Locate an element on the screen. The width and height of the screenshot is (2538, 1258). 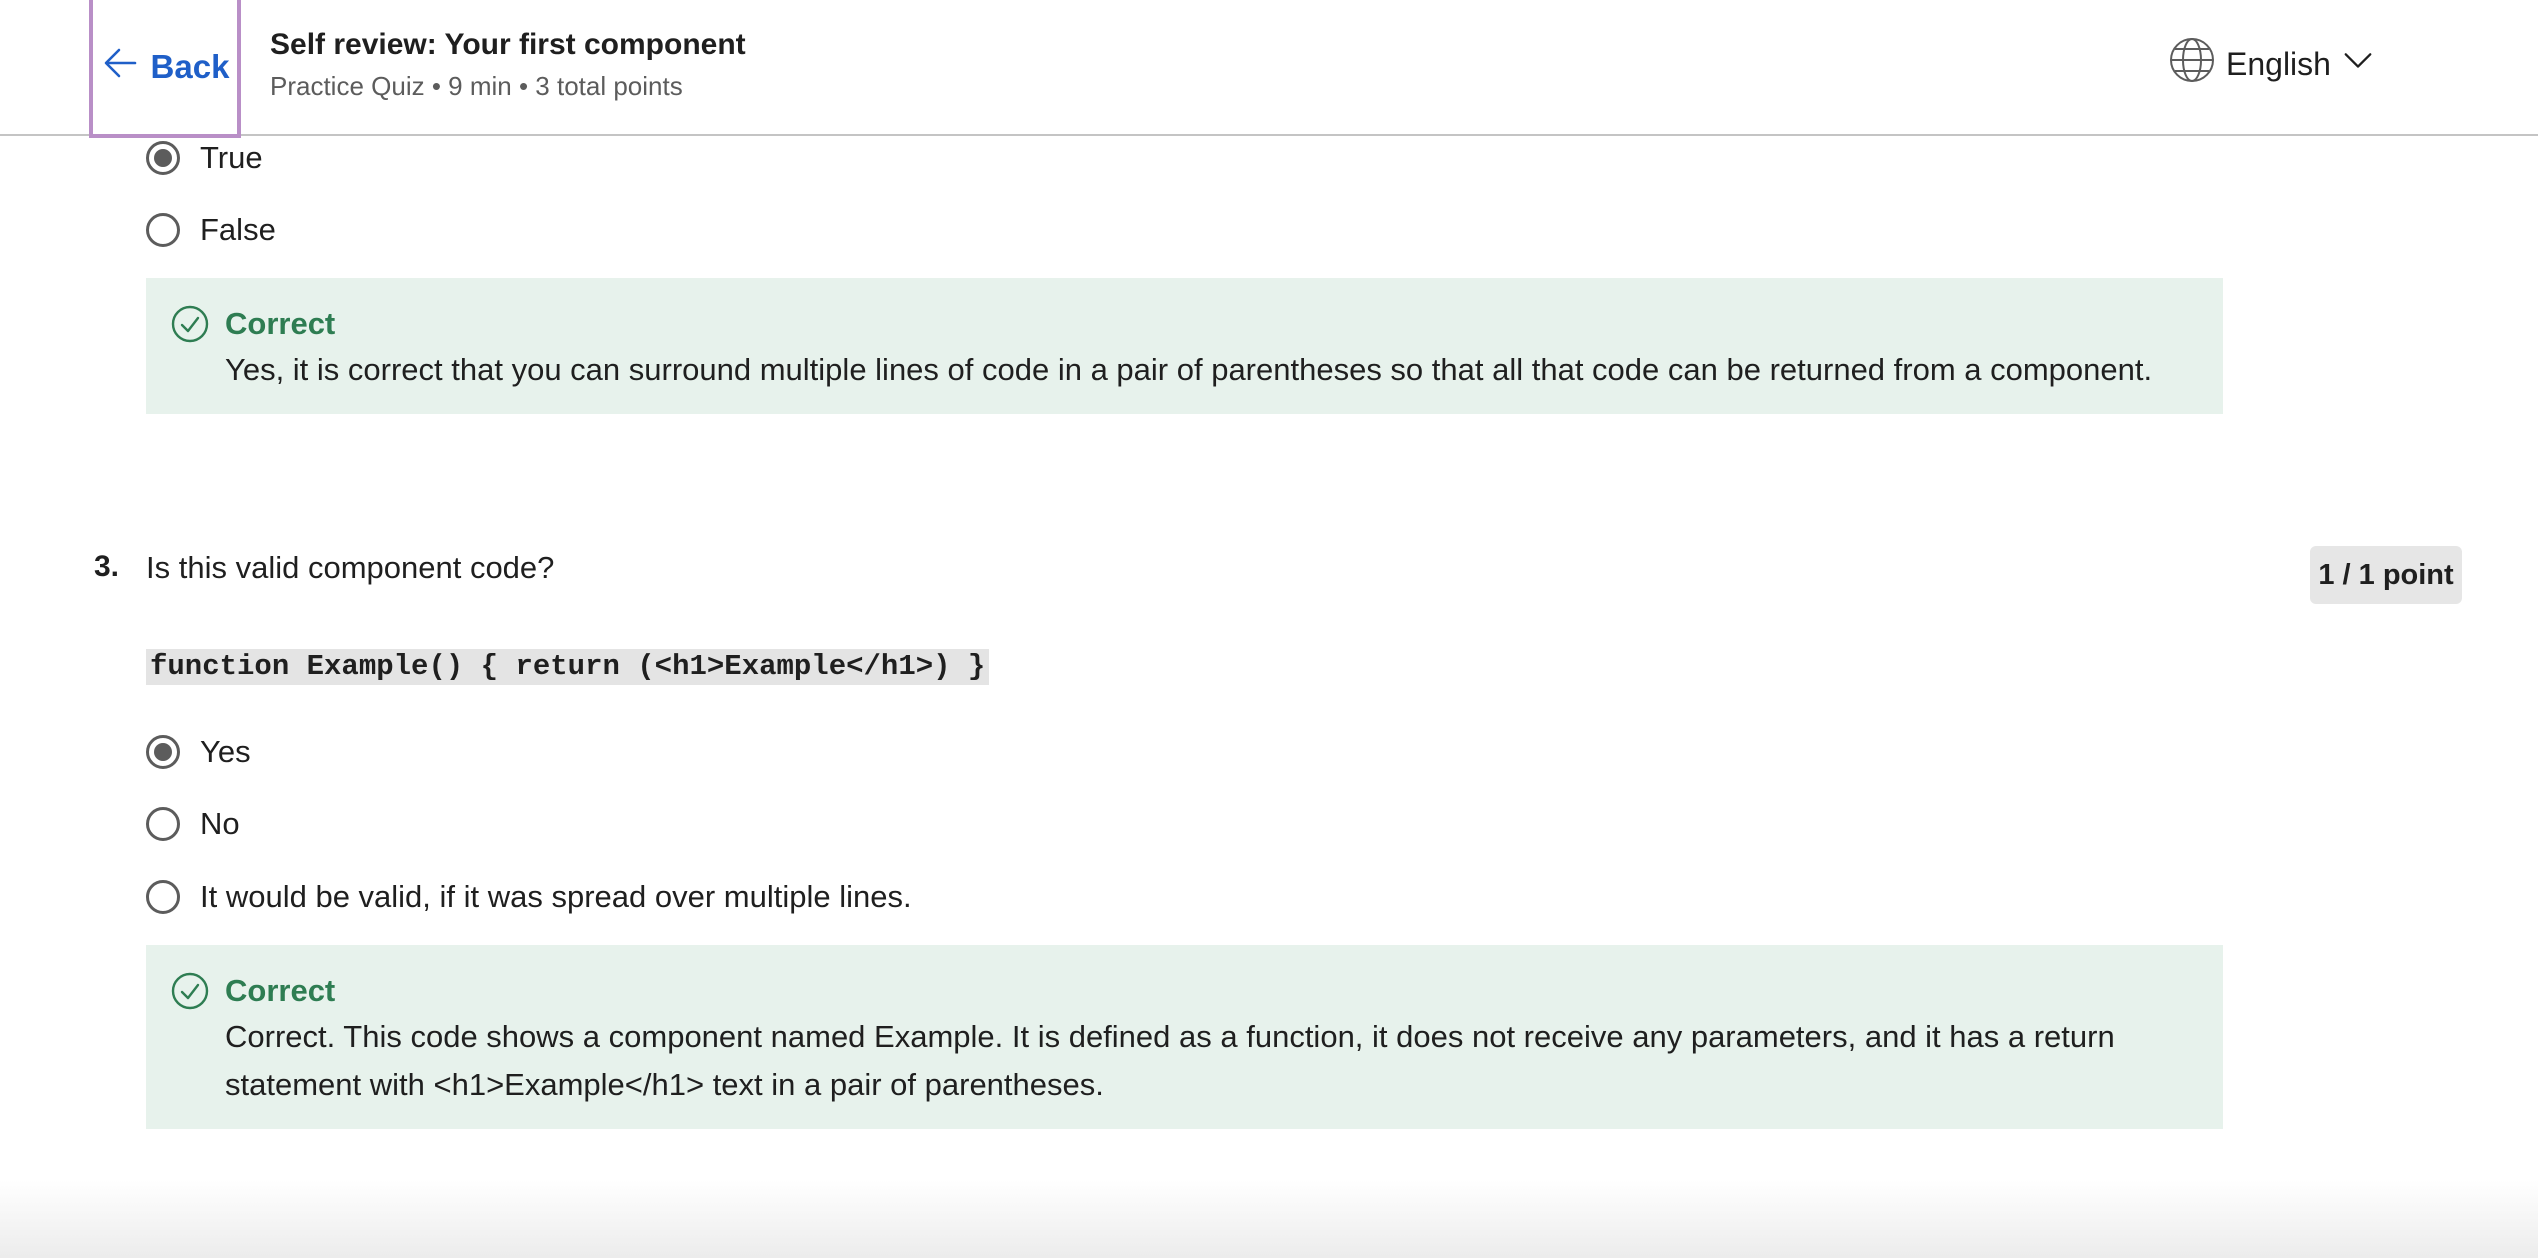
option-yes: Yes is located at coordinates (198, 752).